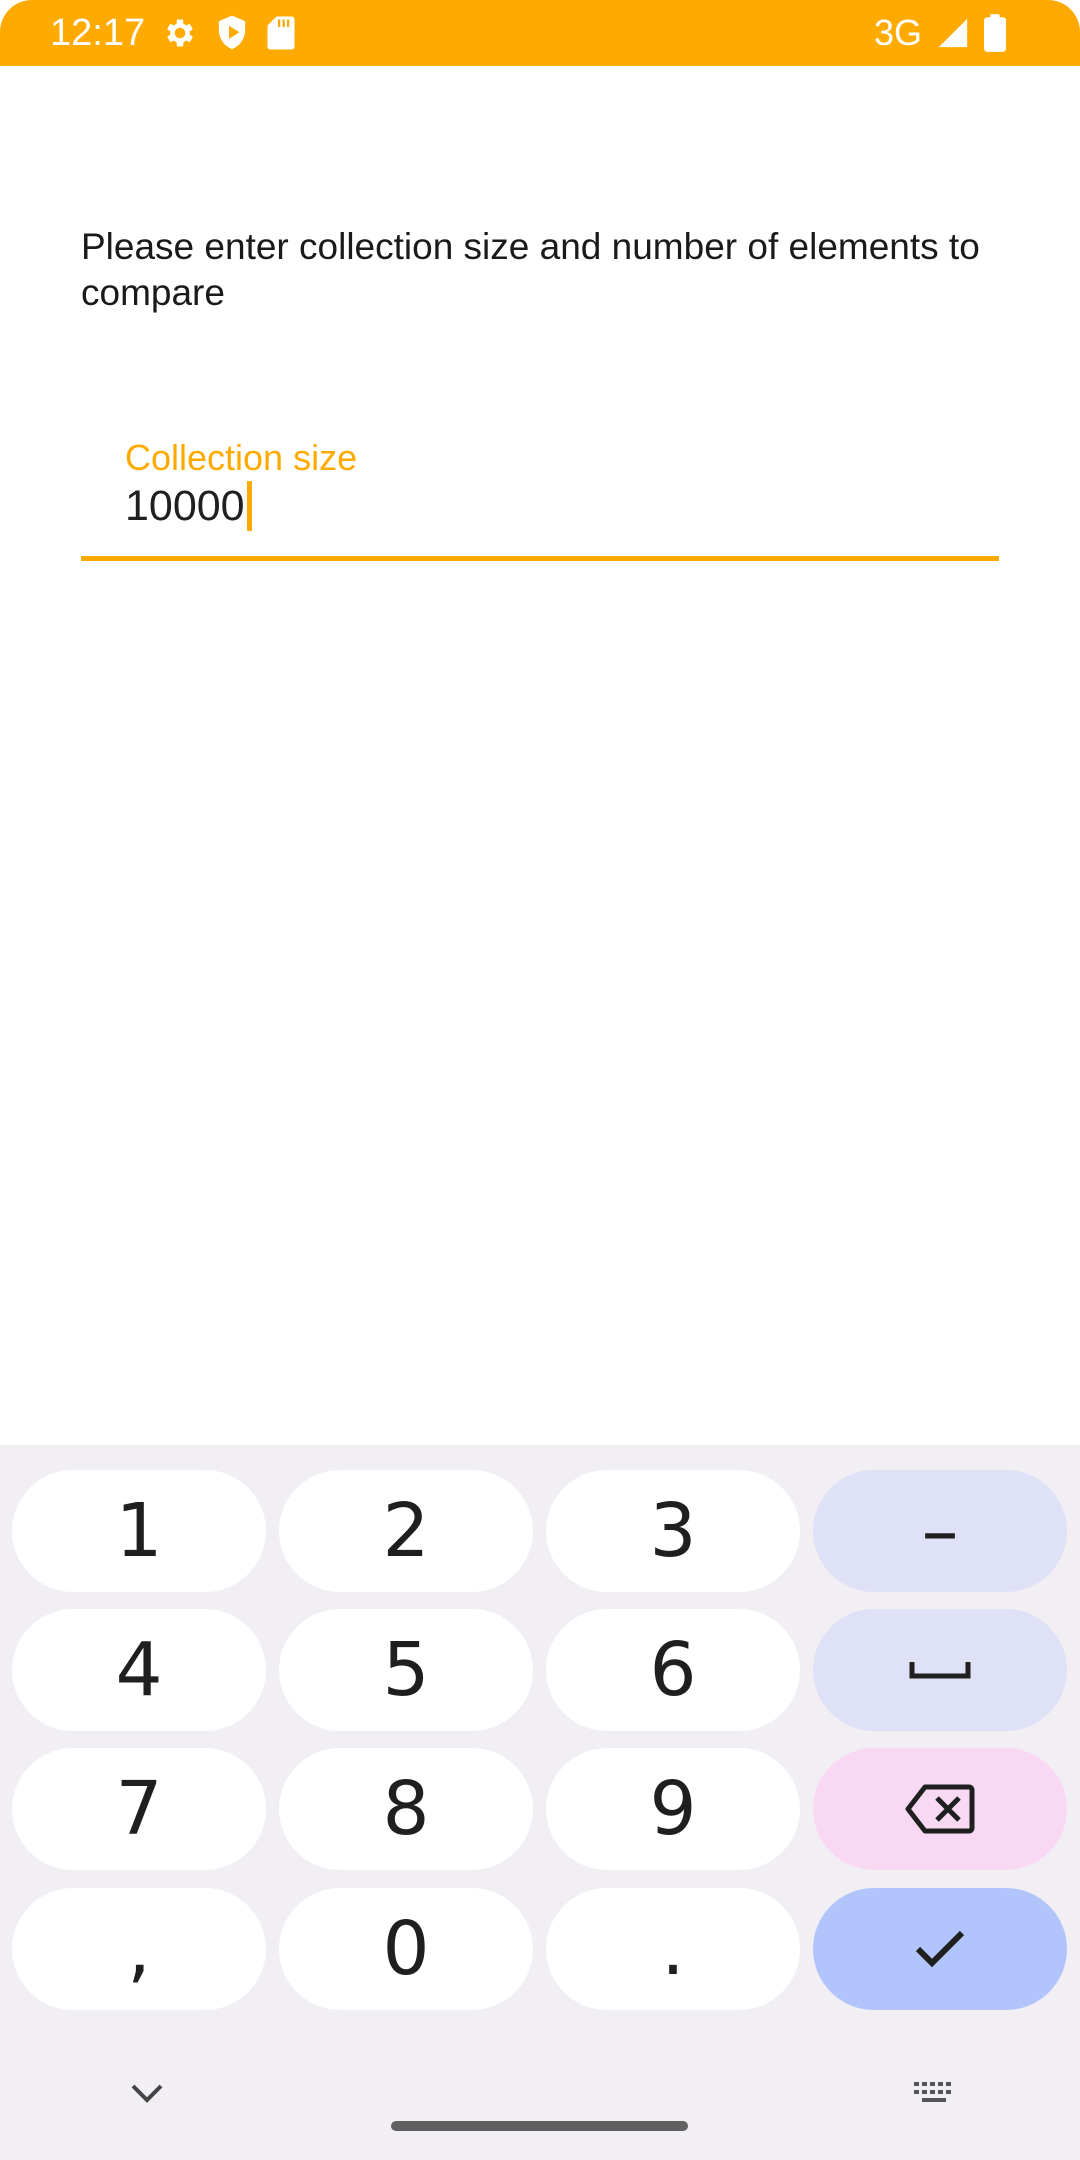  What do you see at coordinates (953, 33) in the screenshot?
I see `signal-icon` at bounding box center [953, 33].